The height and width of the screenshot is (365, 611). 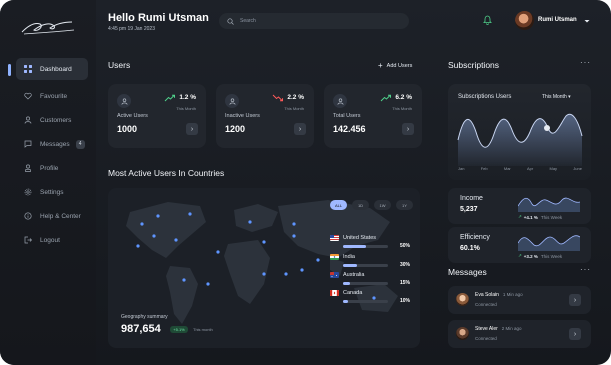 I want to click on country-percent: 50%, so click(x=404, y=246).